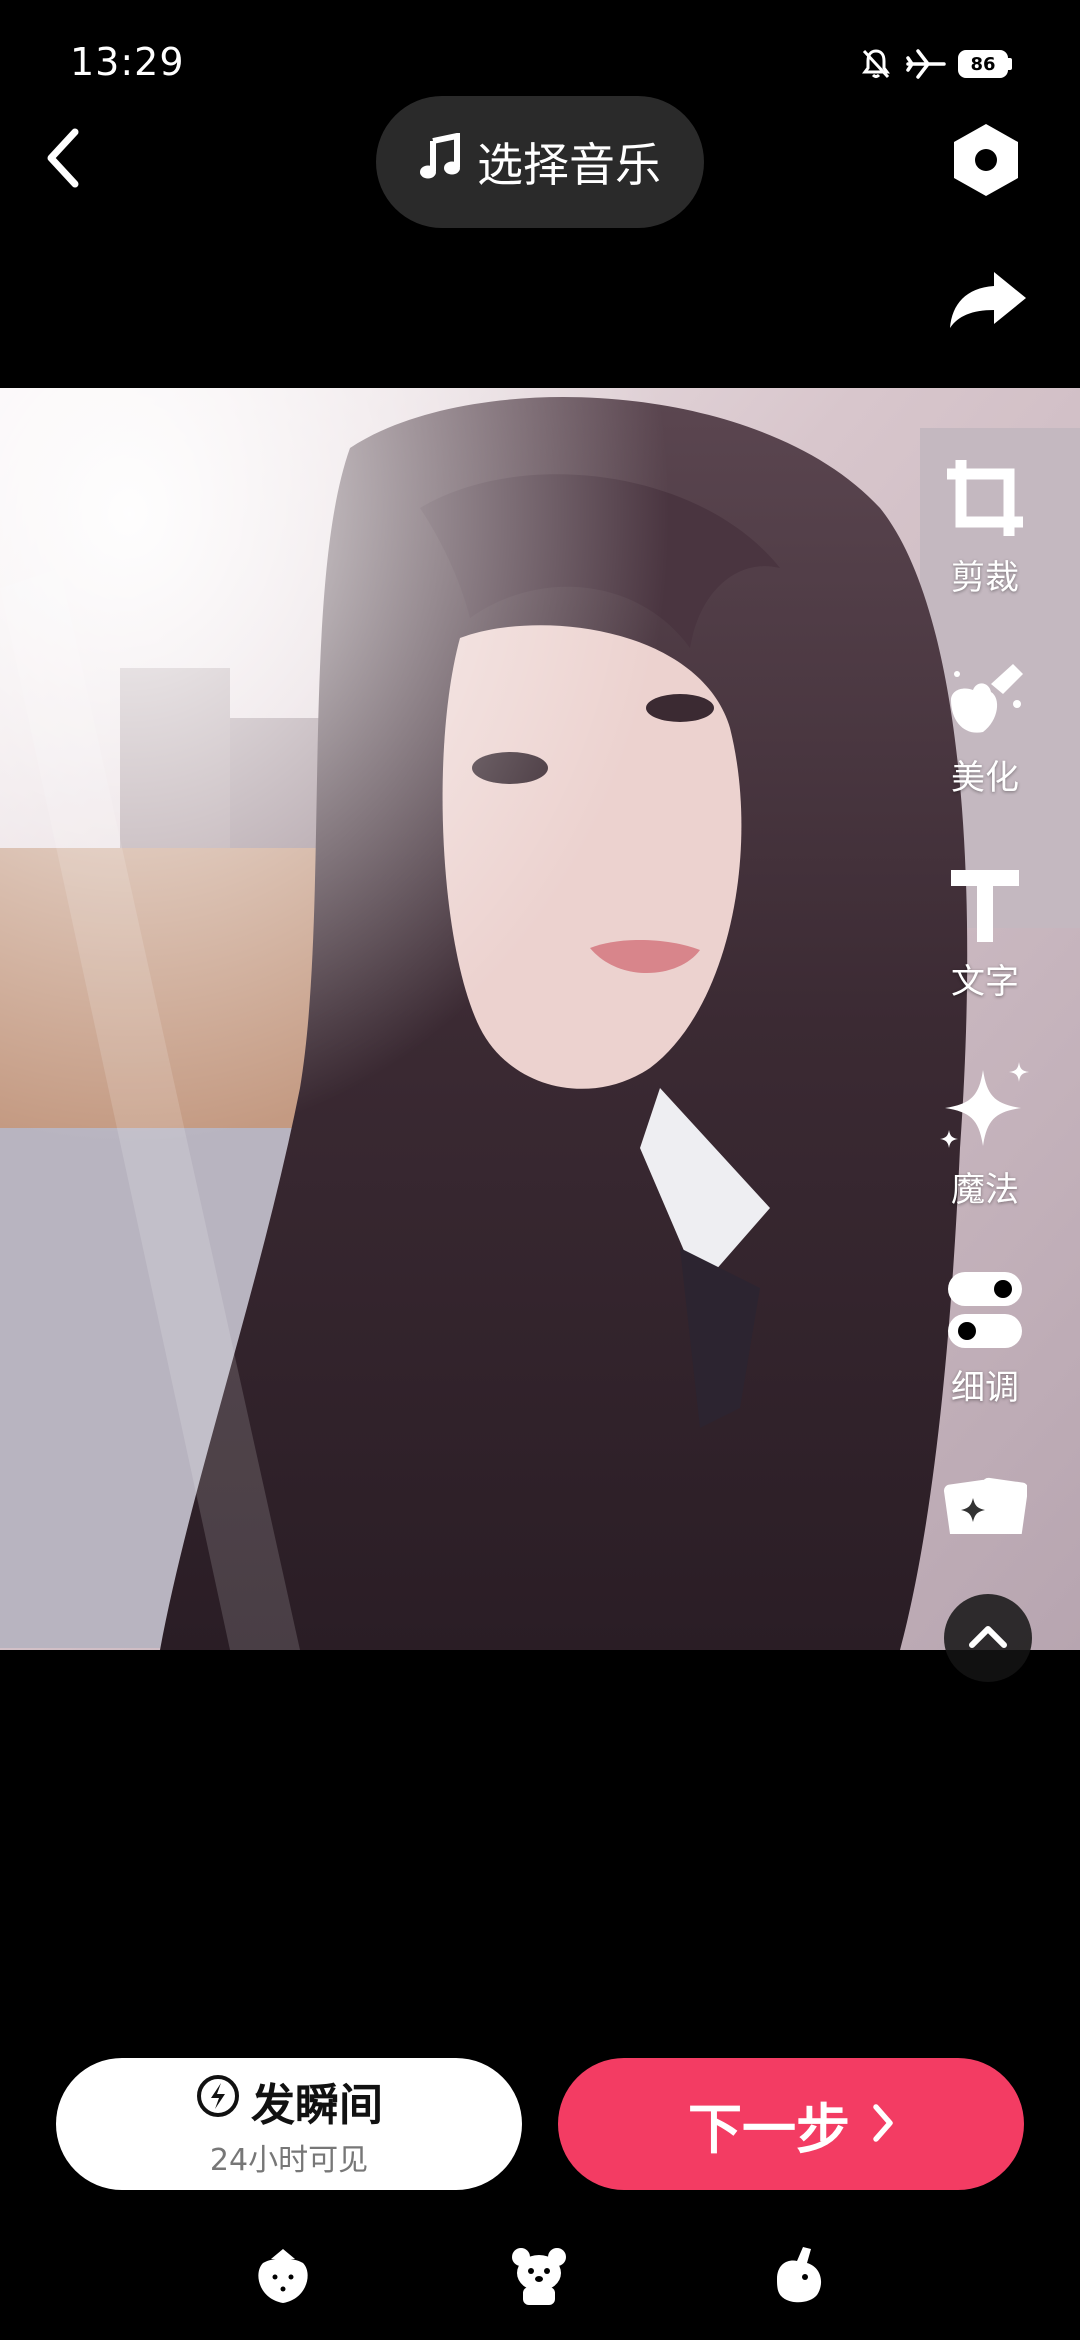 The height and width of the screenshot is (2340, 1080). What do you see at coordinates (127, 62) in the screenshot?
I see `status-time: 13:29` at bounding box center [127, 62].